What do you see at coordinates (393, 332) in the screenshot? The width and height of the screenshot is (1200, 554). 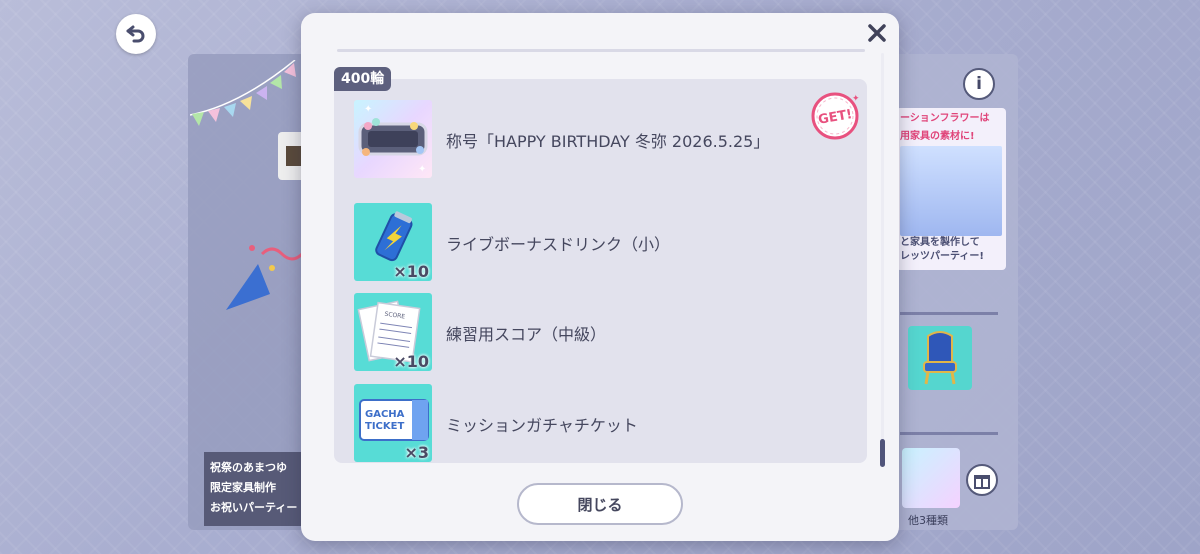 I see `score-sheet-icon: SCORE ×10` at bounding box center [393, 332].